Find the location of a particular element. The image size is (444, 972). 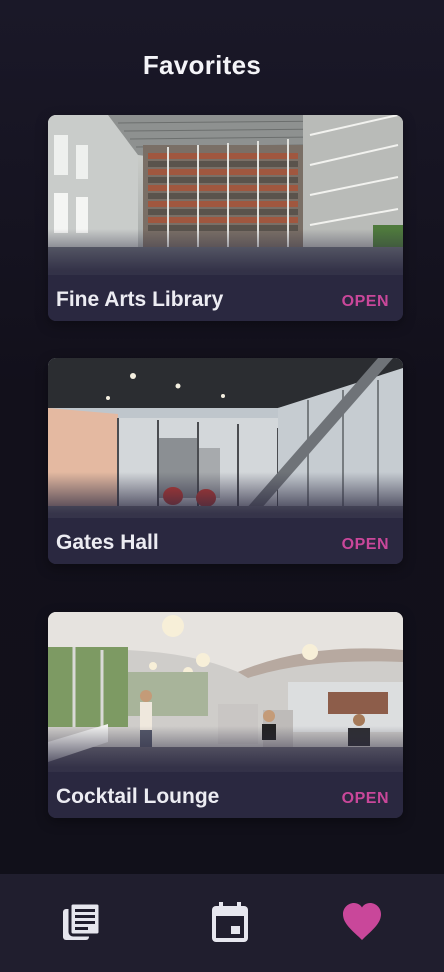

nav-tab-news is located at coordinates (82, 924).